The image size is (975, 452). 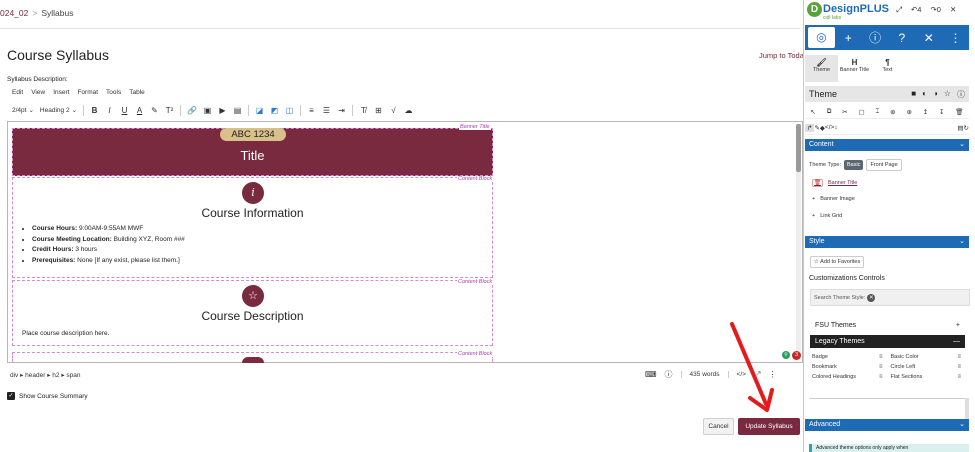 I want to click on superscript-button: T², so click(x=169, y=110).